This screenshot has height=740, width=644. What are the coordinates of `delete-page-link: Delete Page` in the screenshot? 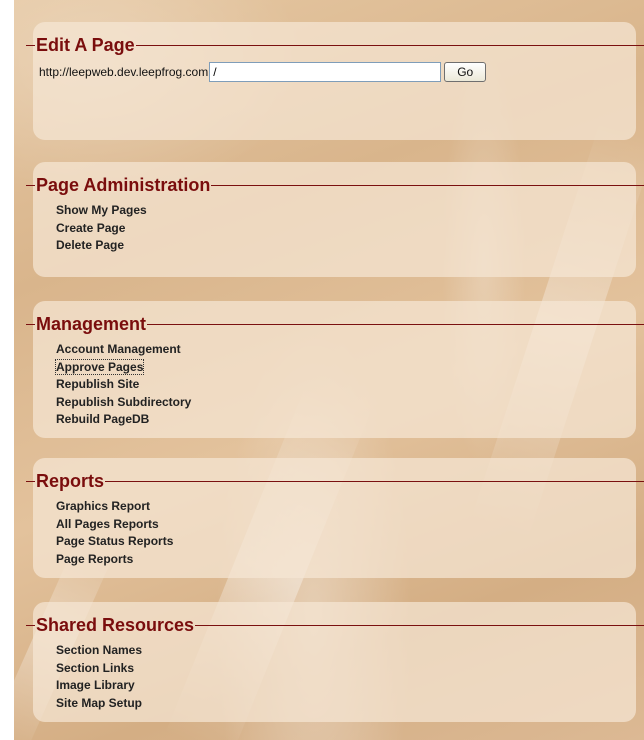 It's located at (101, 246).